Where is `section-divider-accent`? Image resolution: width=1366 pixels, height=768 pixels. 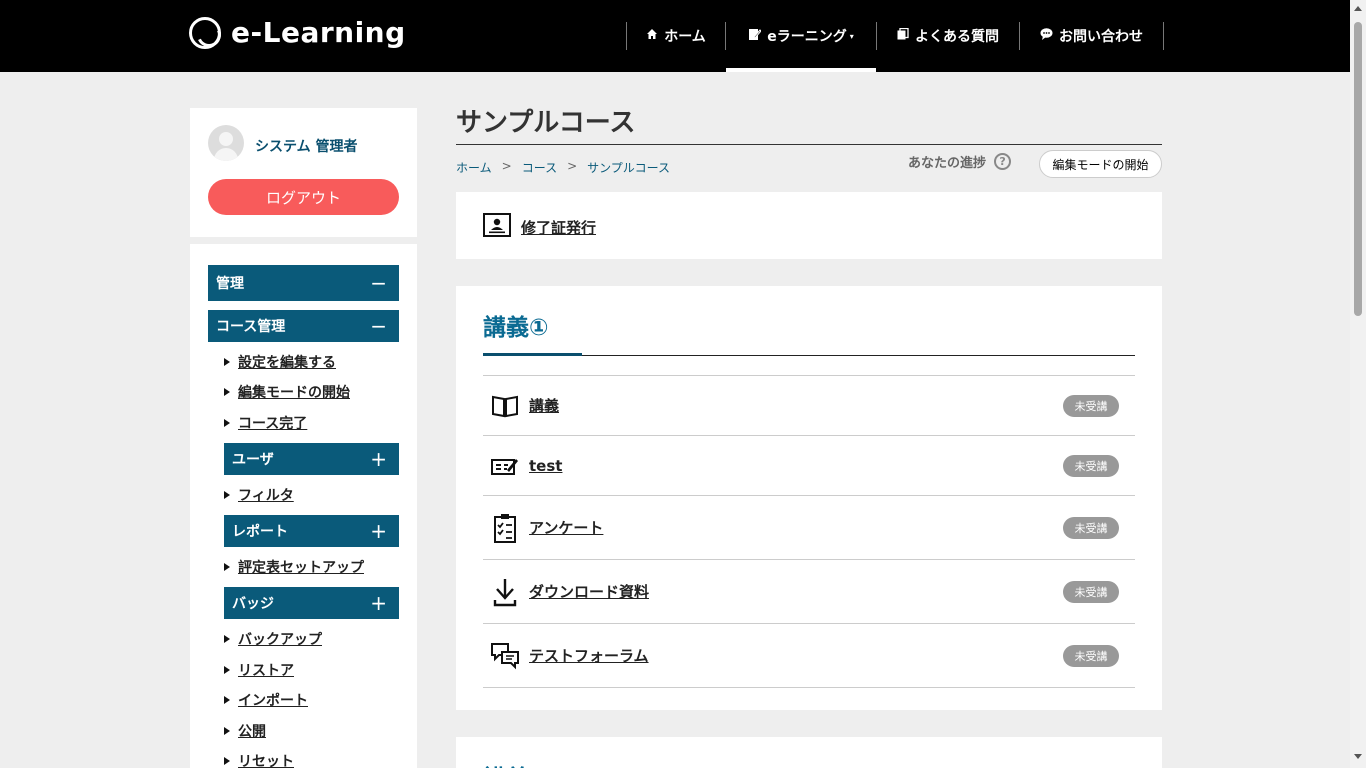
section-divider-accent is located at coordinates (532, 354).